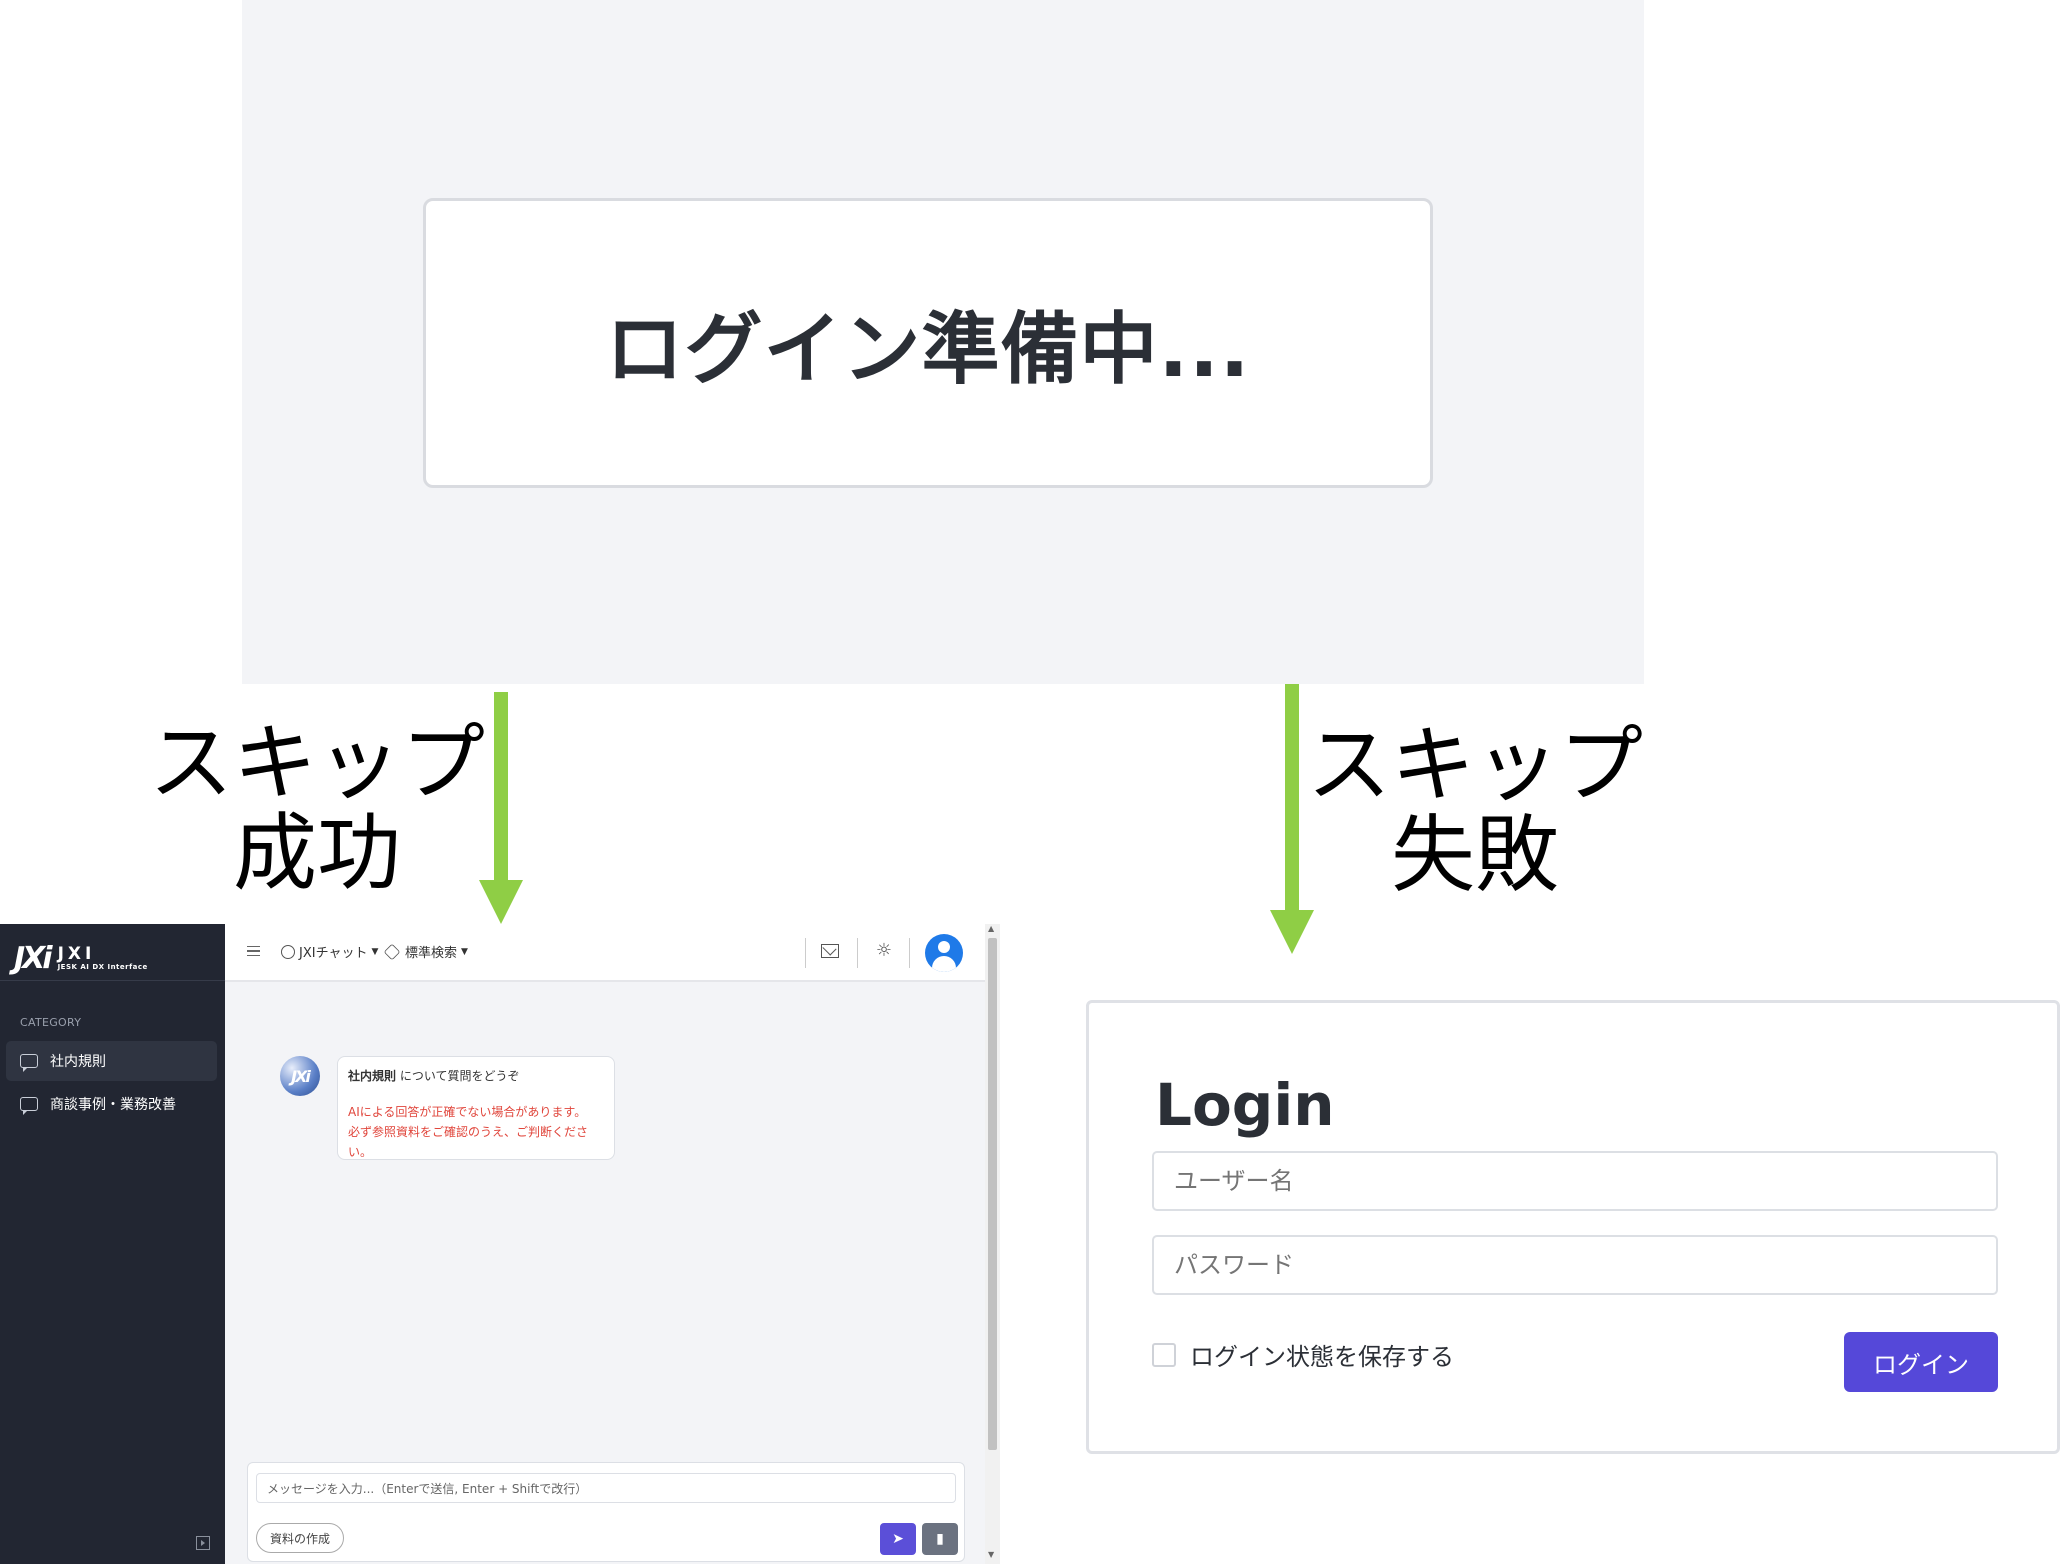 The image size is (2063, 1564). I want to click on theme-toggle-icon: ☼, so click(884, 951).